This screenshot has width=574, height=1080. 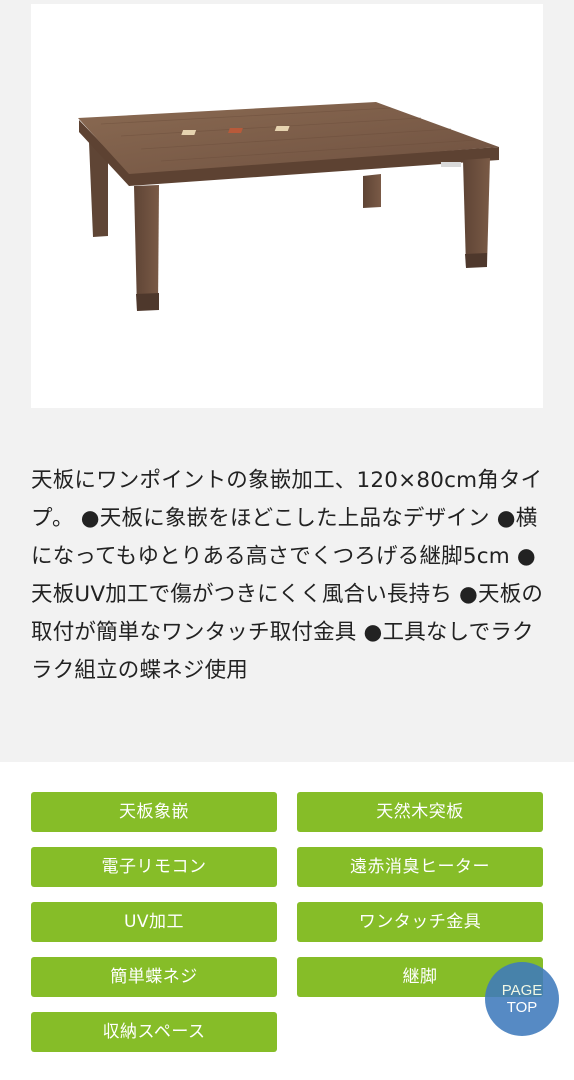 I want to click on tag-remote: 電子リモコン, so click(x=154, y=867).